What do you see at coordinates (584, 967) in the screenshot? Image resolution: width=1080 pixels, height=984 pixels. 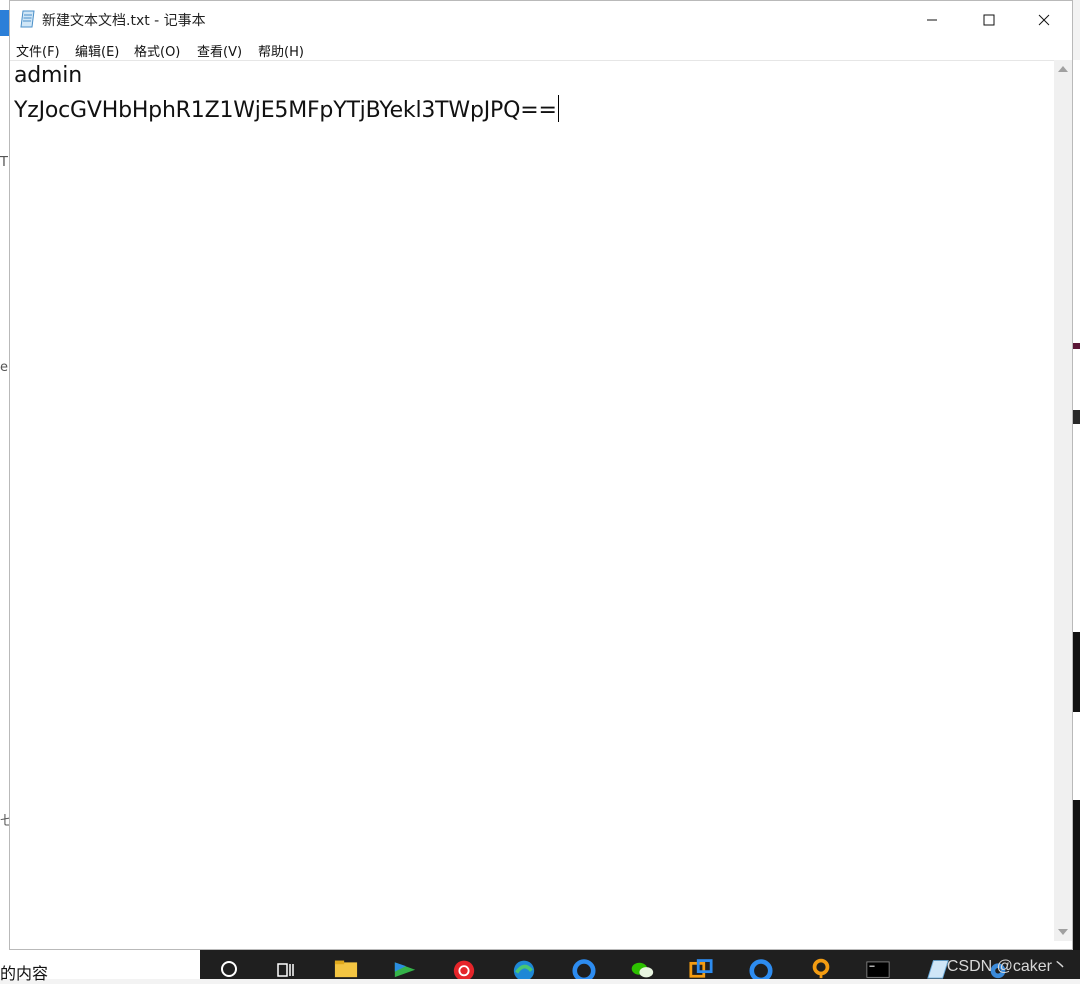 I see `qq-browser-icon` at bounding box center [584, 967].